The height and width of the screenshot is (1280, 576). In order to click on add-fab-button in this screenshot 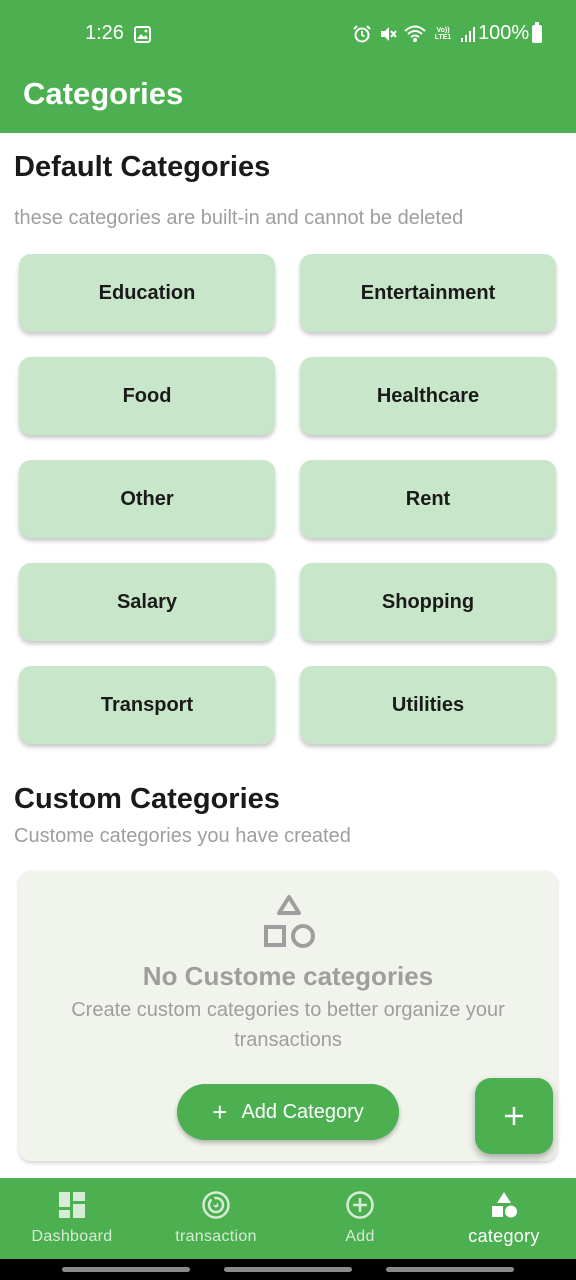, I will do `click(514, 1116)`.